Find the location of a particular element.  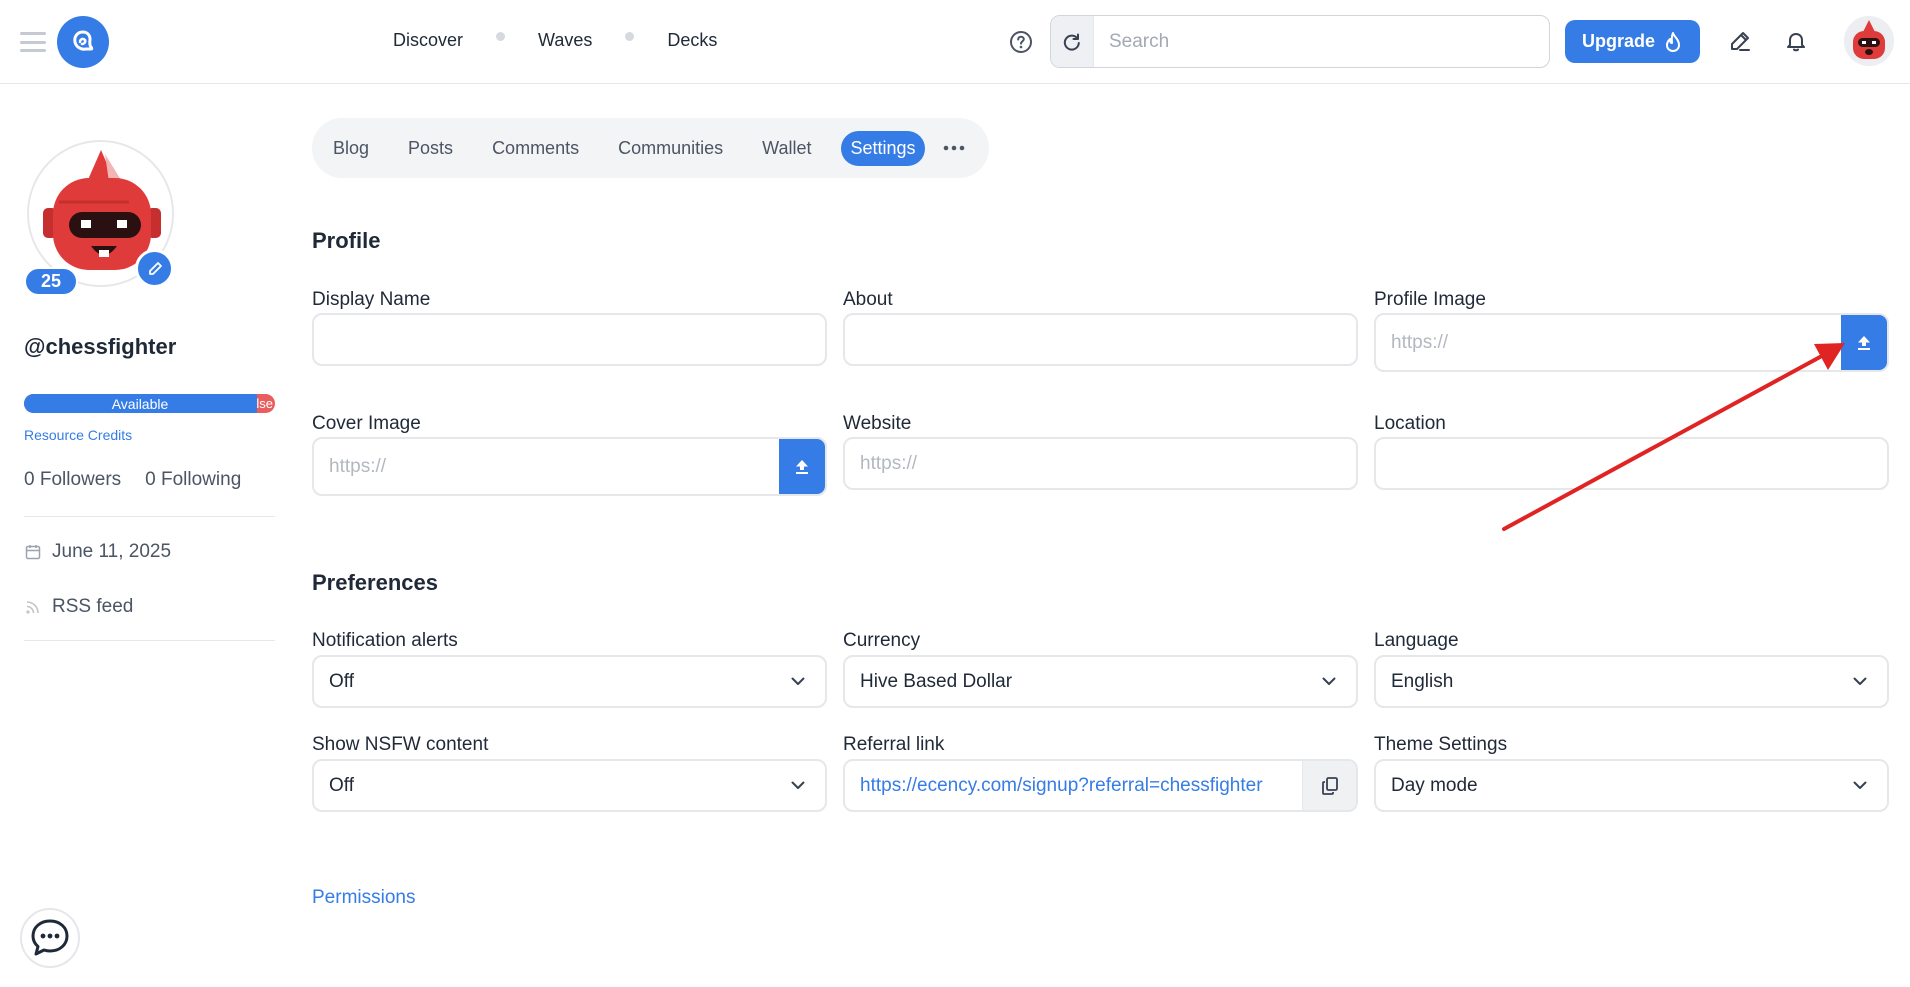

display-name-field is located at coordinates (569, 339).